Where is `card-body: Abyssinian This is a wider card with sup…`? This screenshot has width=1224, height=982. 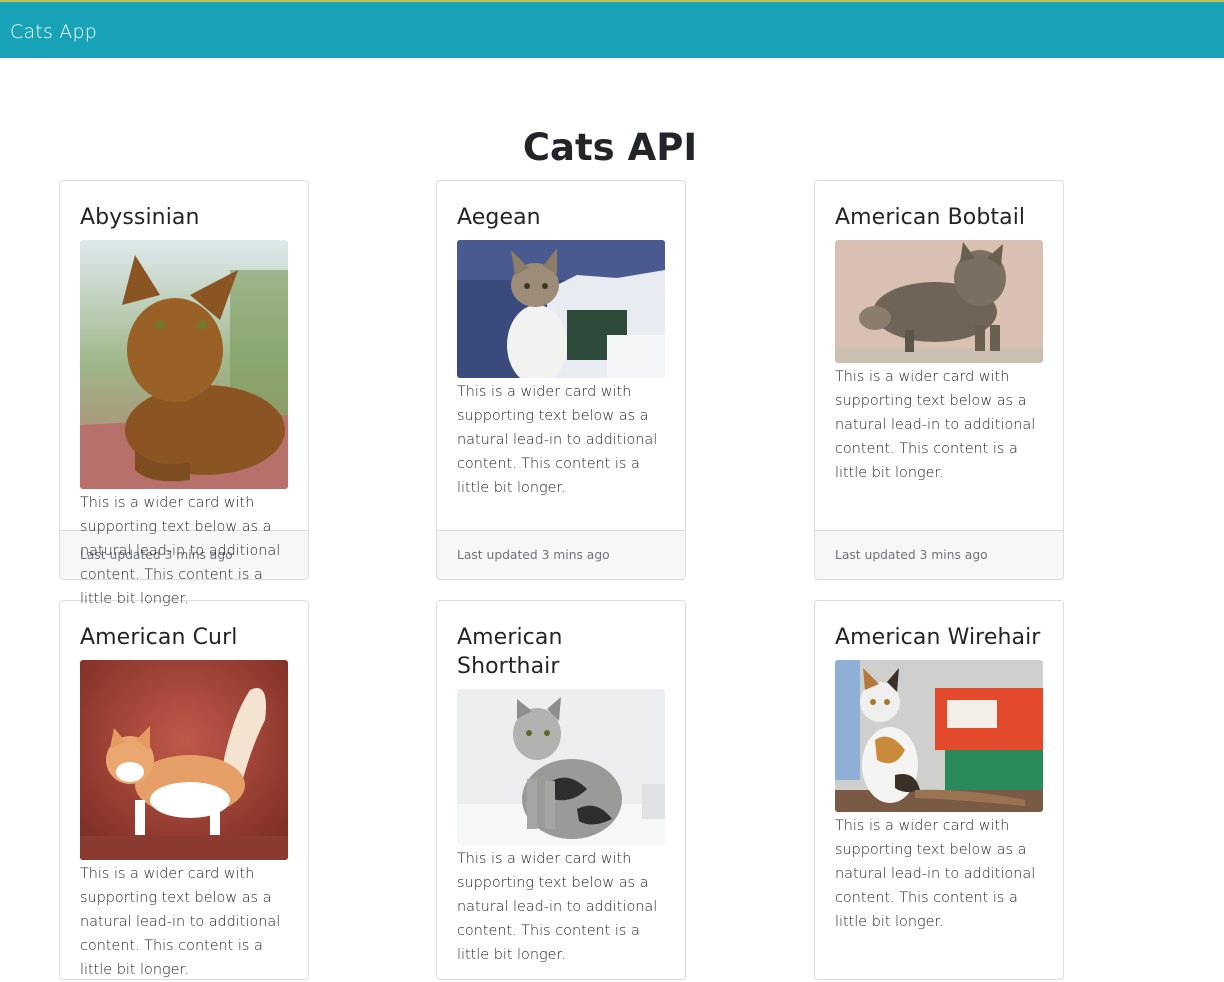
card-body: Abyssinian This is a wider card with sup… is located at coordinates (184, 407).